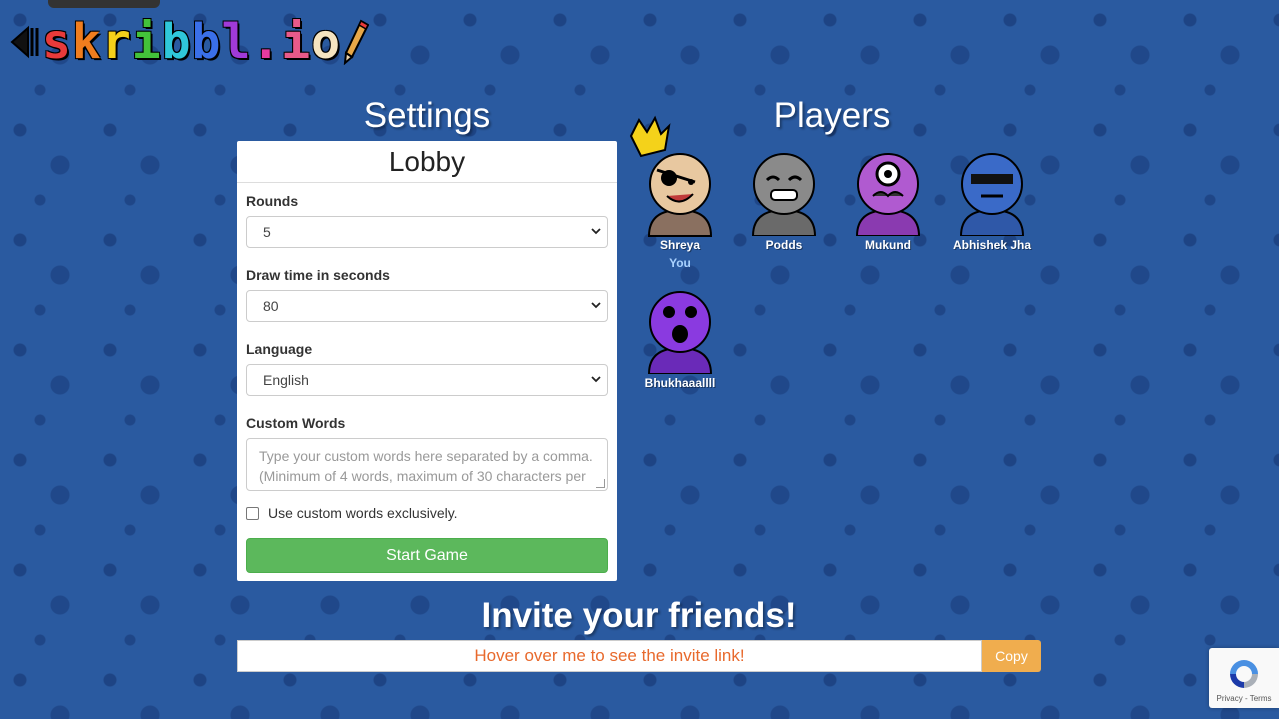 The width and height of the screenshot is (1279, 719). I want to click on logo-letter: k, so click(86, 42).